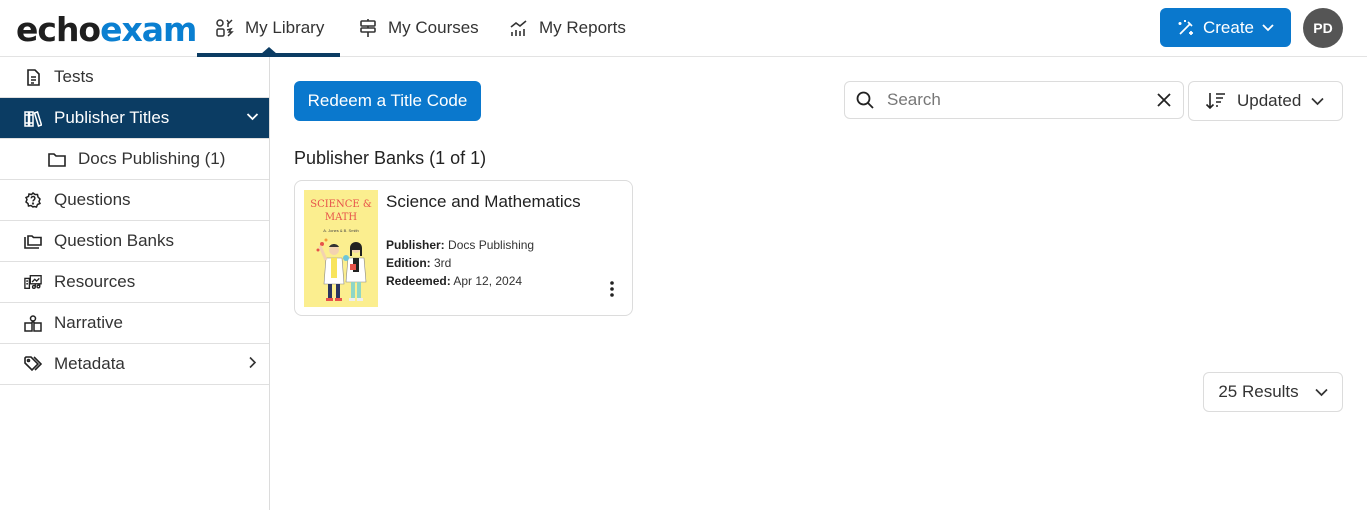 The width and height of the screenshot is (1367, 510). Describe the element at coordinates (1167, 100) in the screenshot. I see `clear-search-icon` at that location.